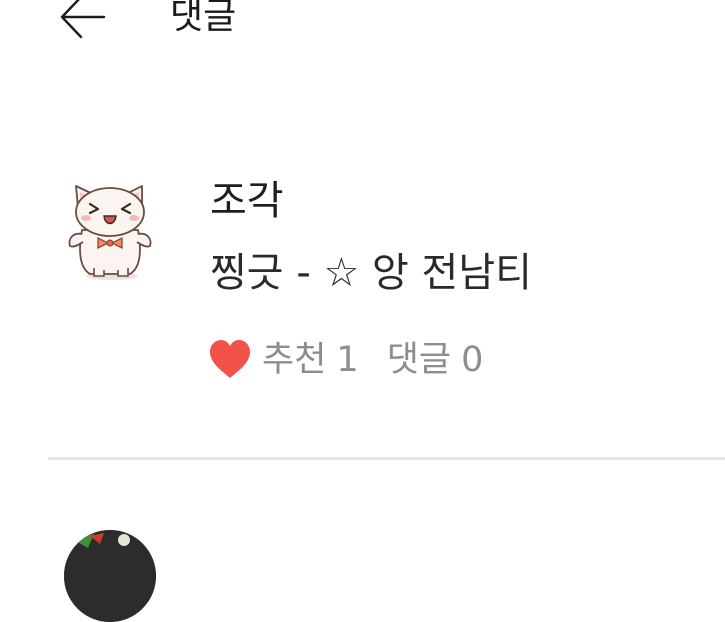  Describe the element at coordinates (386, 458) in the screenshot. I see `list-divider` at that location.